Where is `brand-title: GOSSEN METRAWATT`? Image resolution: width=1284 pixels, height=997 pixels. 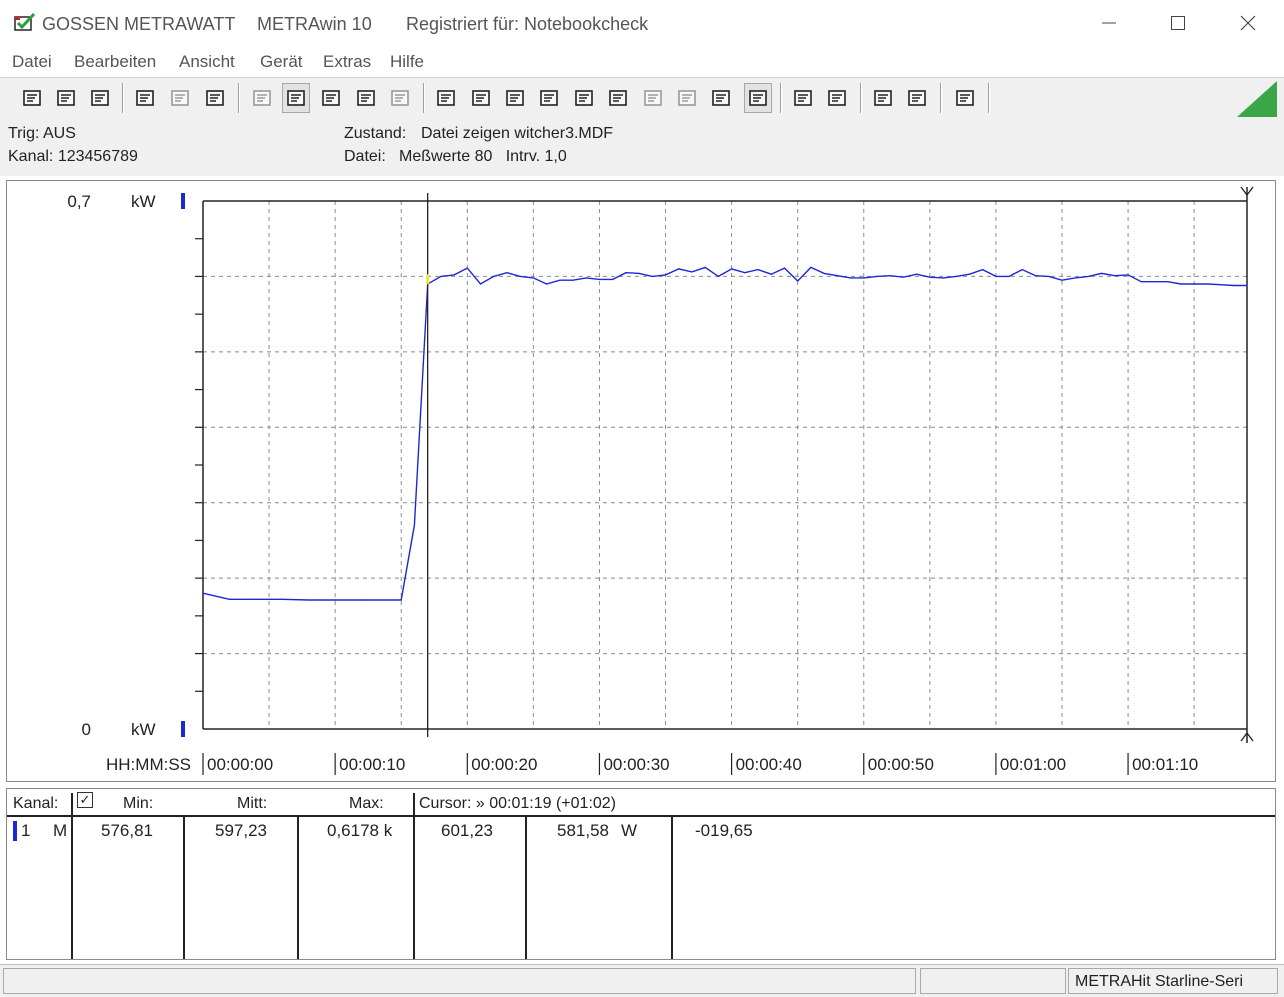
brand-title: GOSSEN METRAWATT is located at coordinates (139, 24).